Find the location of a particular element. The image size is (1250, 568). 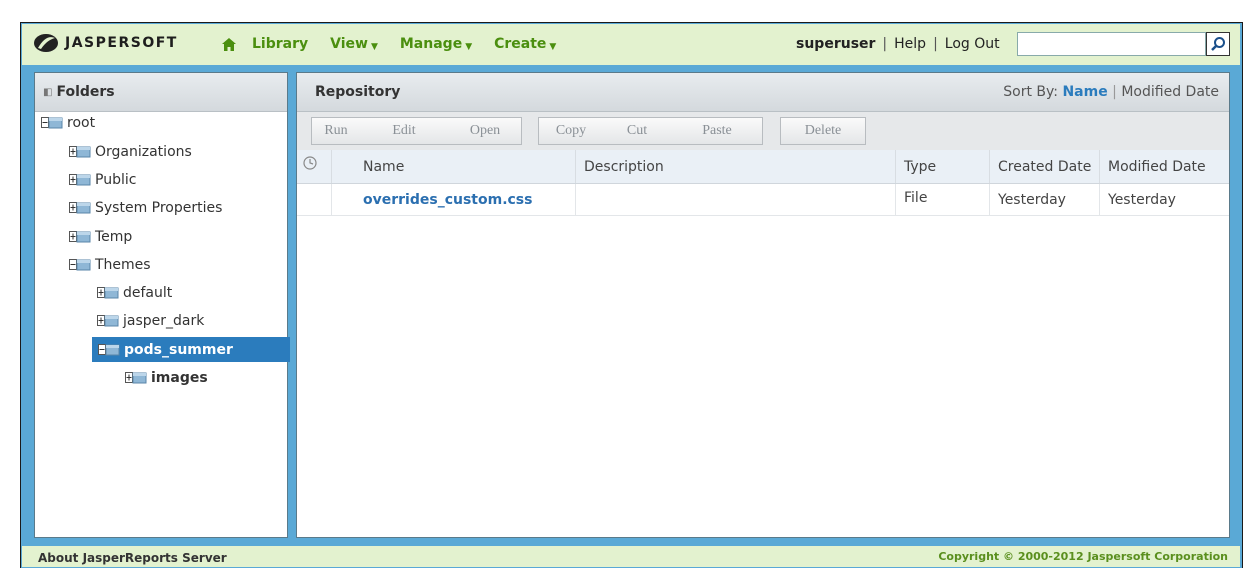

home-icon is located at coordinates (229, 44).